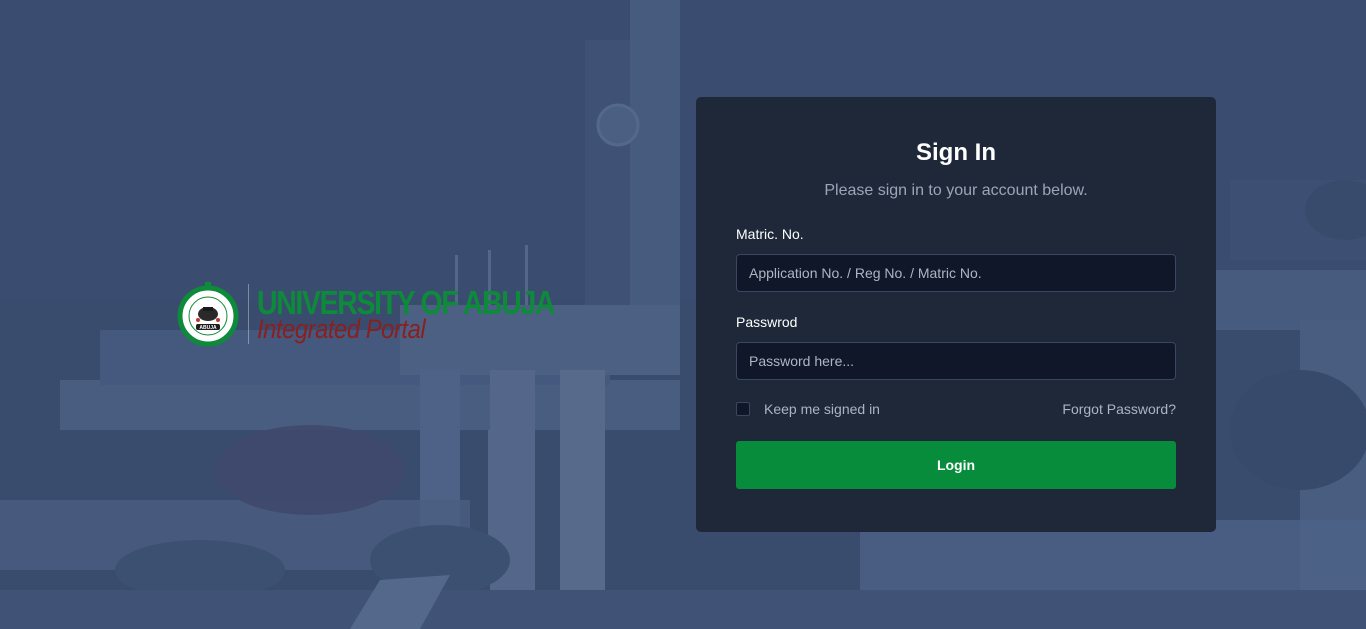  Describe the element at coordinates (956, 190) in the screenshot. I see `signin-subtitle: Please sign in to your account below.` at that location.